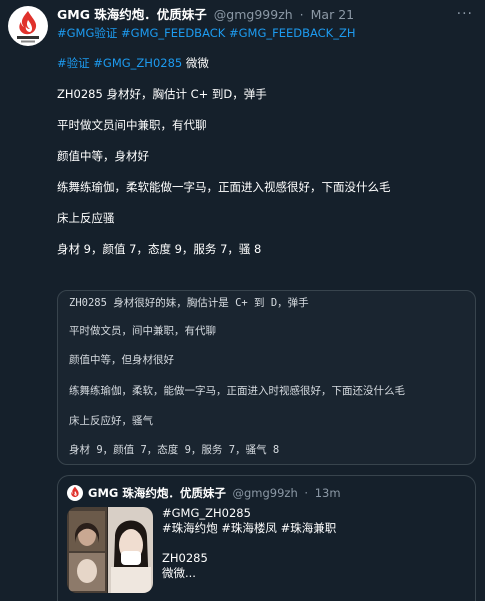 The width and height of the screenshot is (485, 601). Describe the element at coordinates (111, 421) in the screenshot. I see `code-line: 床上反应好，骚气` at that location.